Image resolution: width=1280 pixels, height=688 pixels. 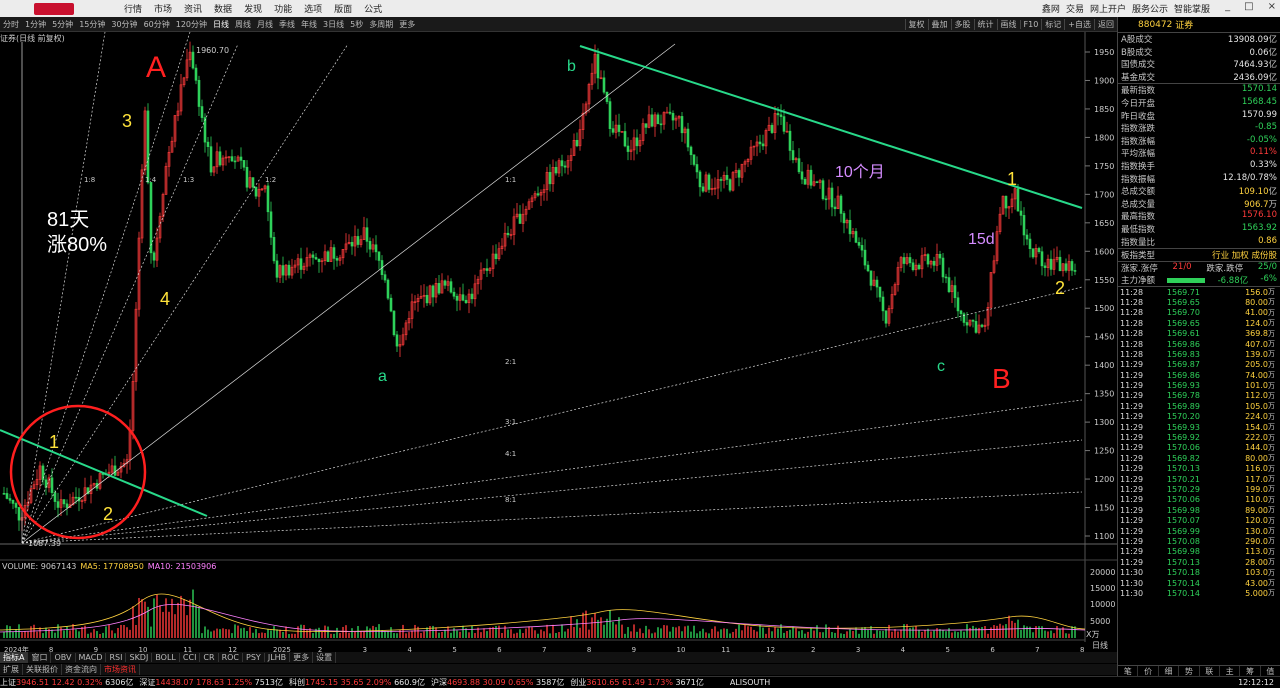 I want to click on window-control-icon: ×, so click(x=1272, y=6).